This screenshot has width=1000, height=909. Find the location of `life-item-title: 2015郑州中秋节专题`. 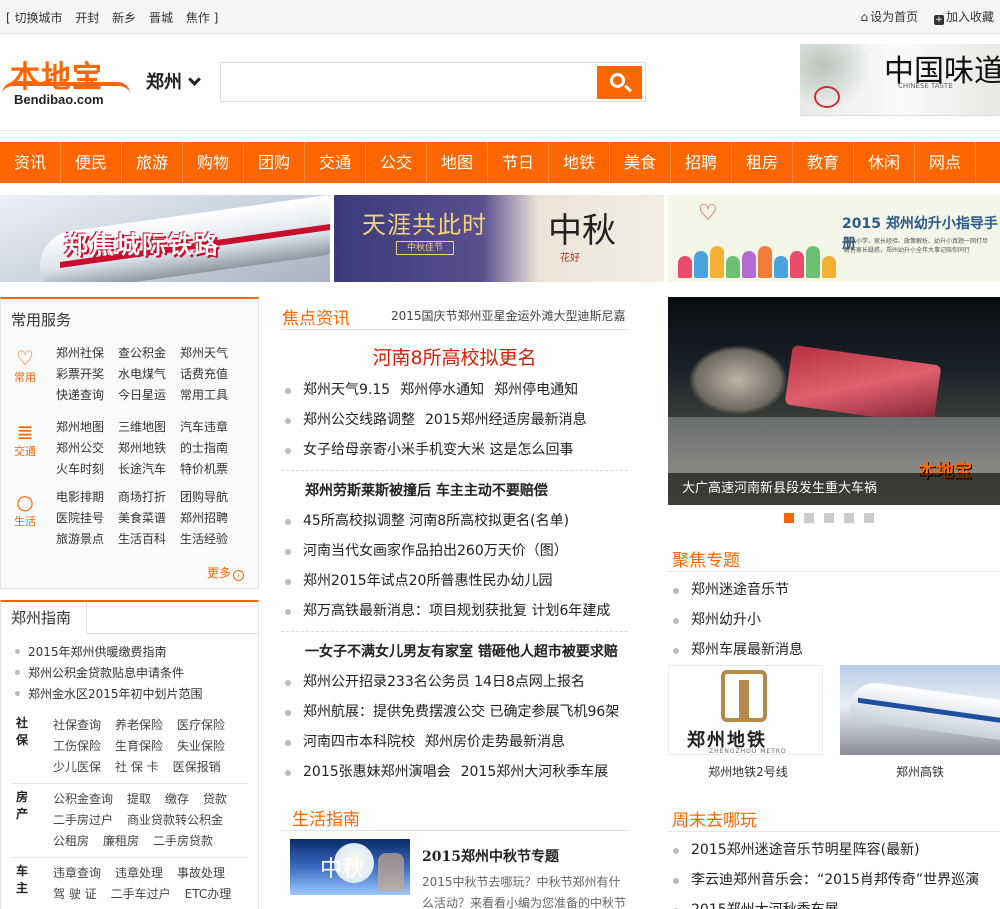

life-item-title: 2015郑州中秋节专题 is located at coordinates (490, 856).